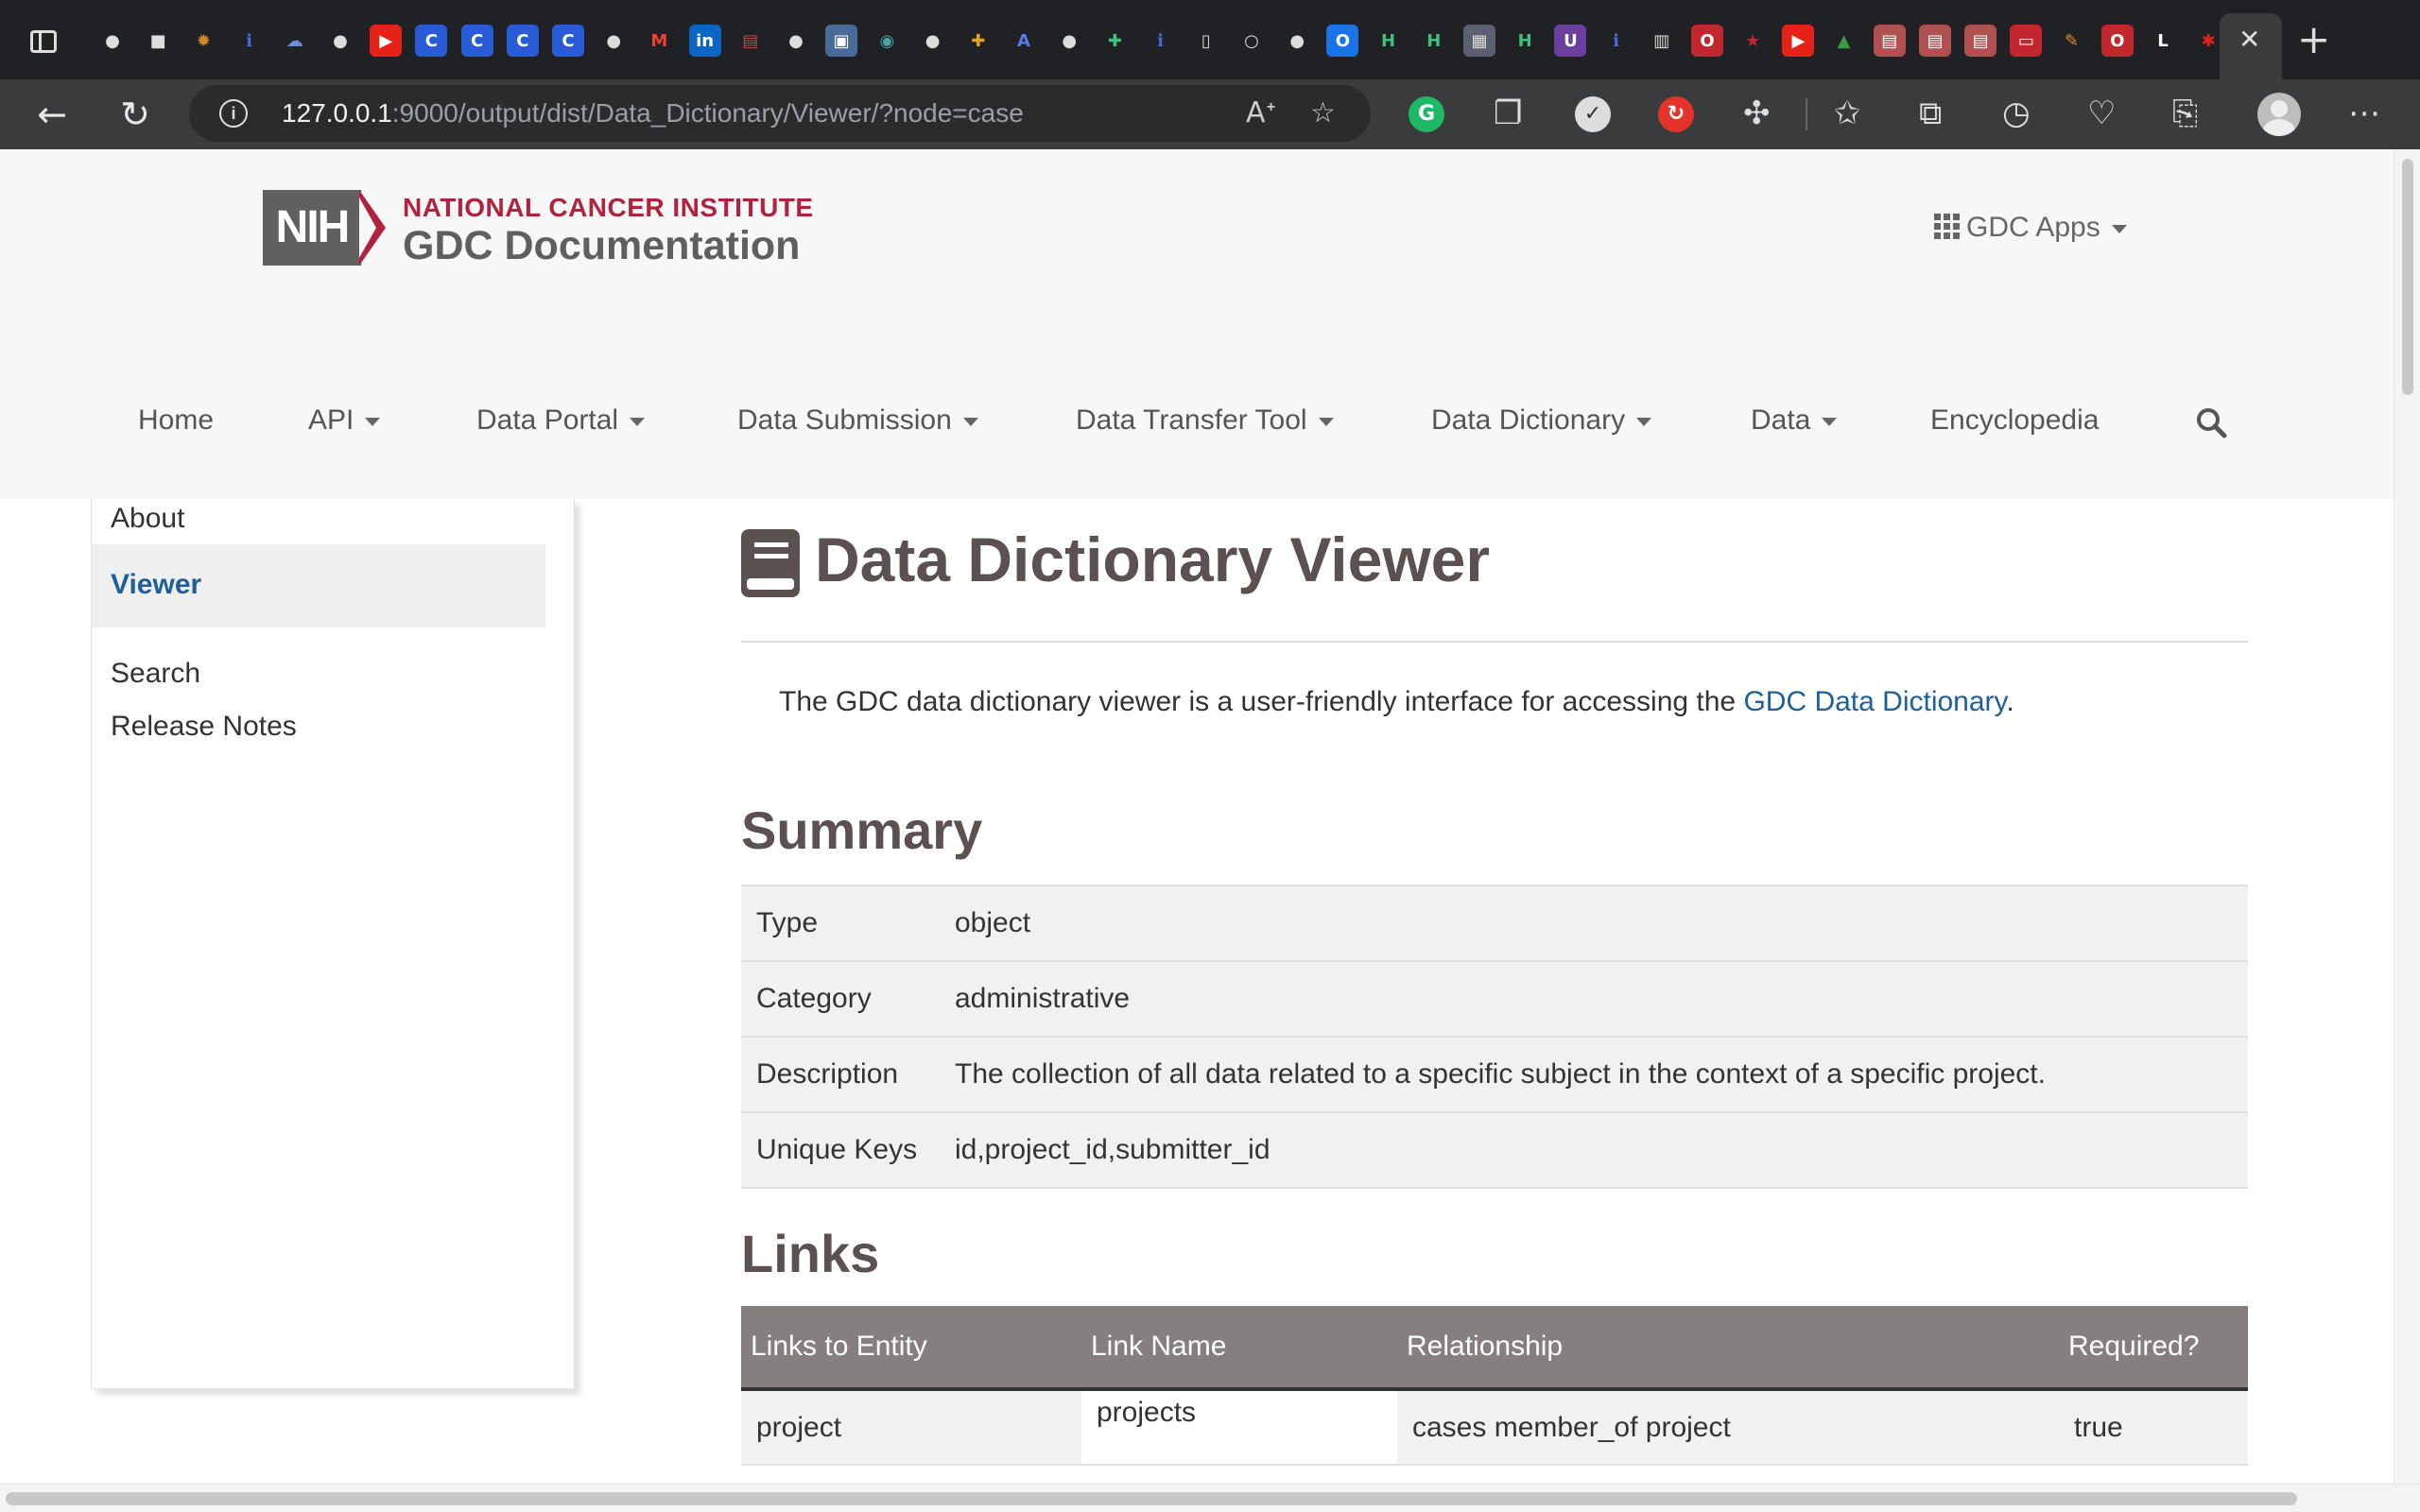 This screenshot has width=2420, height=1512. Describe the element at coordinates (147, 519) in the screenshot. I see `sidebar-item-about: About` at that location.